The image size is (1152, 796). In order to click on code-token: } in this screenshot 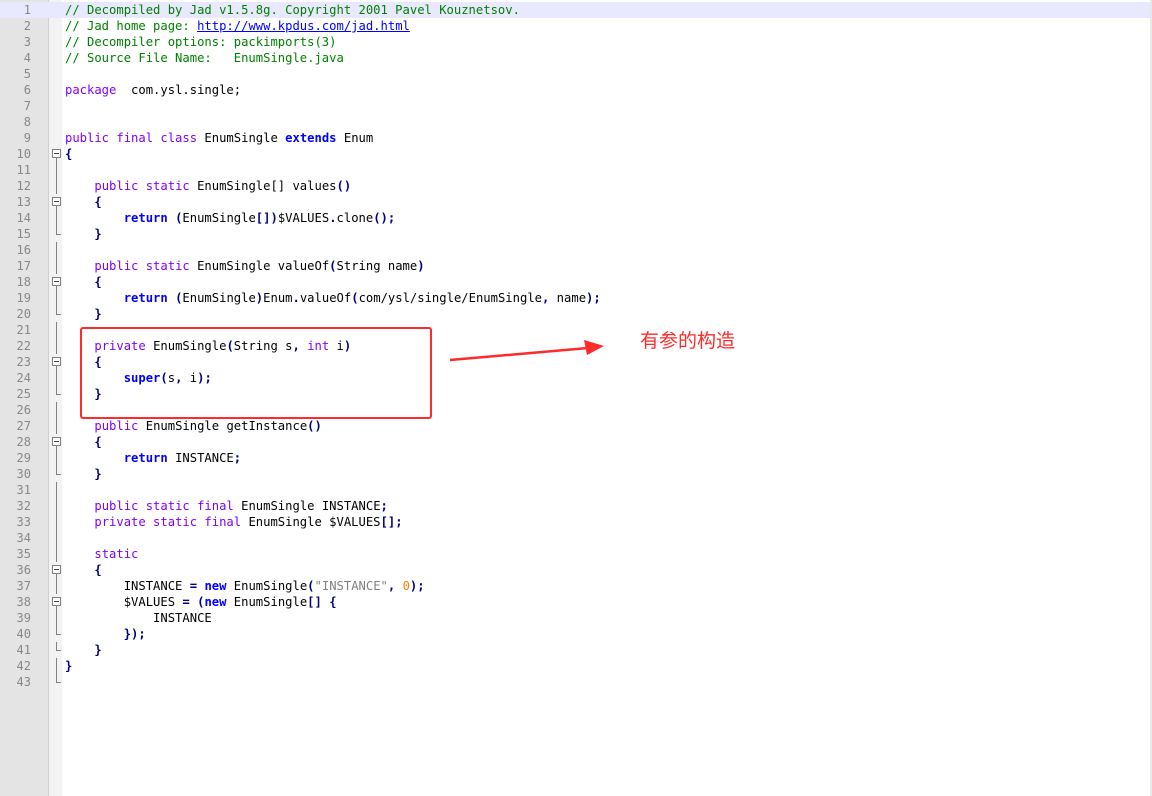, I will do `click(98, 650)`.